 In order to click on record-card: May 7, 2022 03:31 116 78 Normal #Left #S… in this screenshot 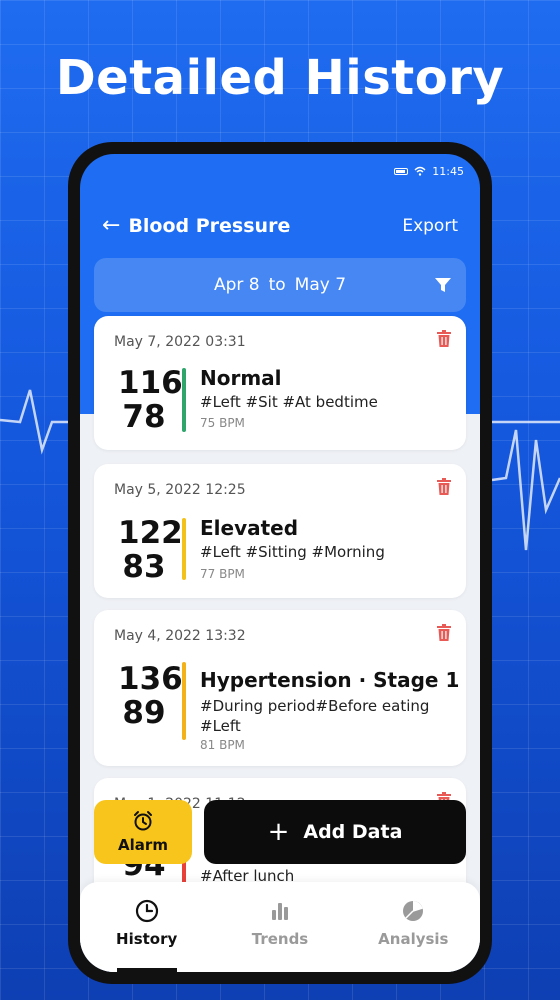, I will do `click(280, 383)`.